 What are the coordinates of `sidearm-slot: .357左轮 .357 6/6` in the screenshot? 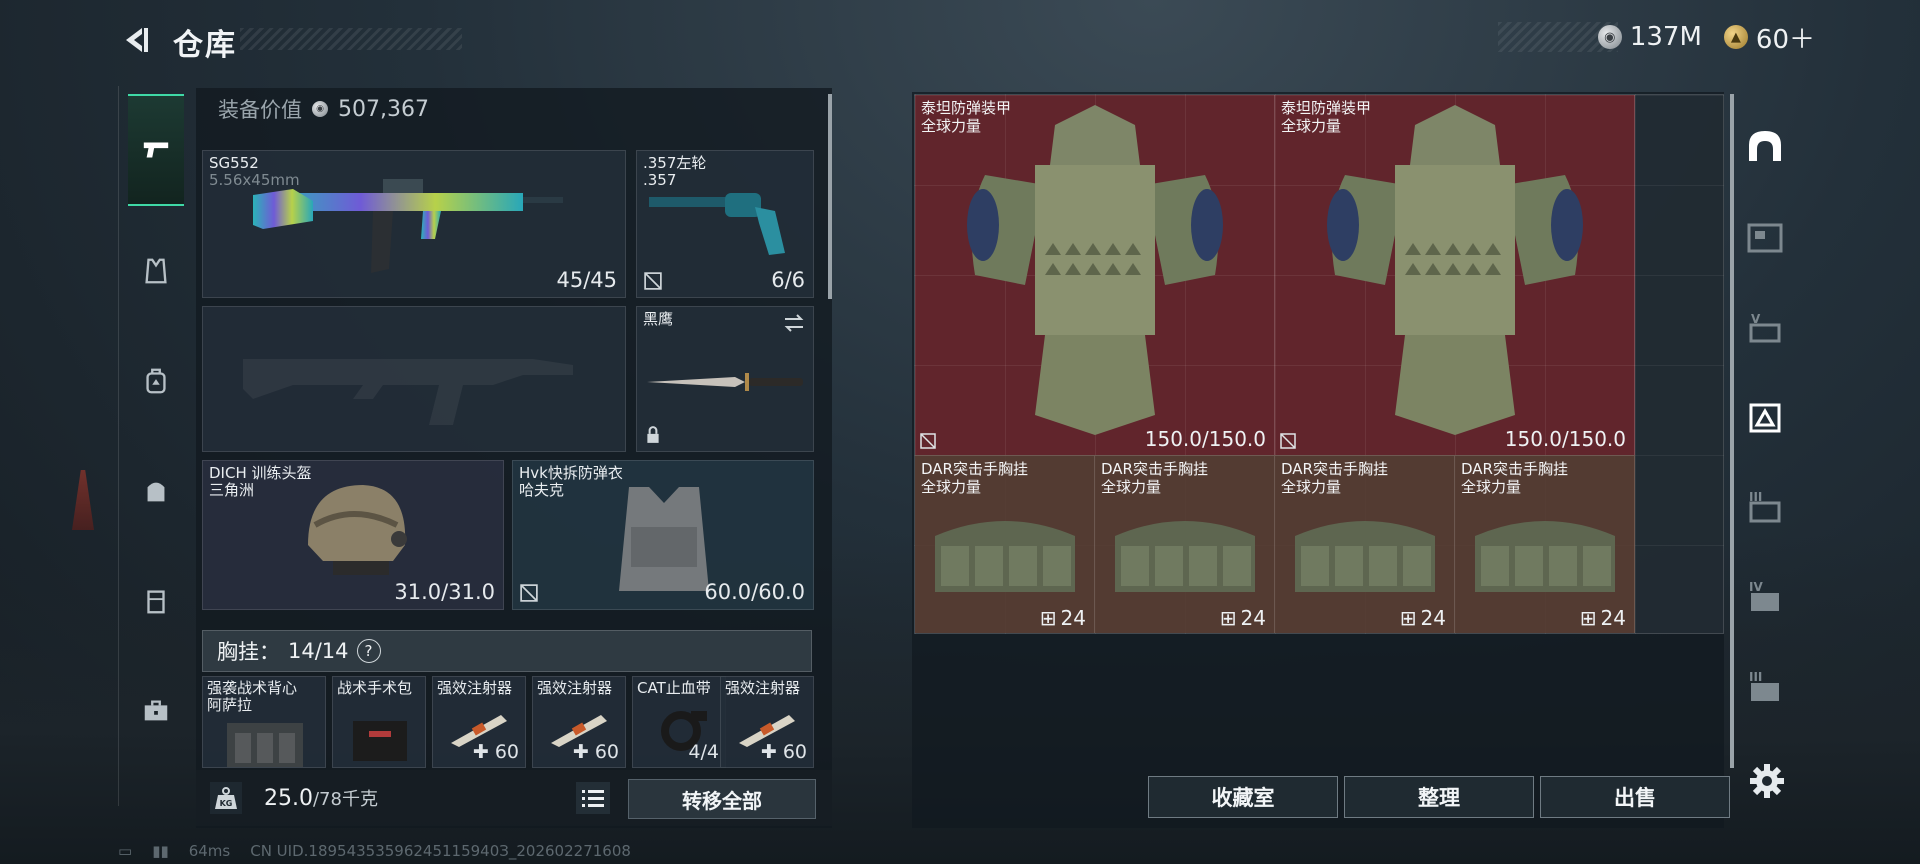 It's located at (725, 224).